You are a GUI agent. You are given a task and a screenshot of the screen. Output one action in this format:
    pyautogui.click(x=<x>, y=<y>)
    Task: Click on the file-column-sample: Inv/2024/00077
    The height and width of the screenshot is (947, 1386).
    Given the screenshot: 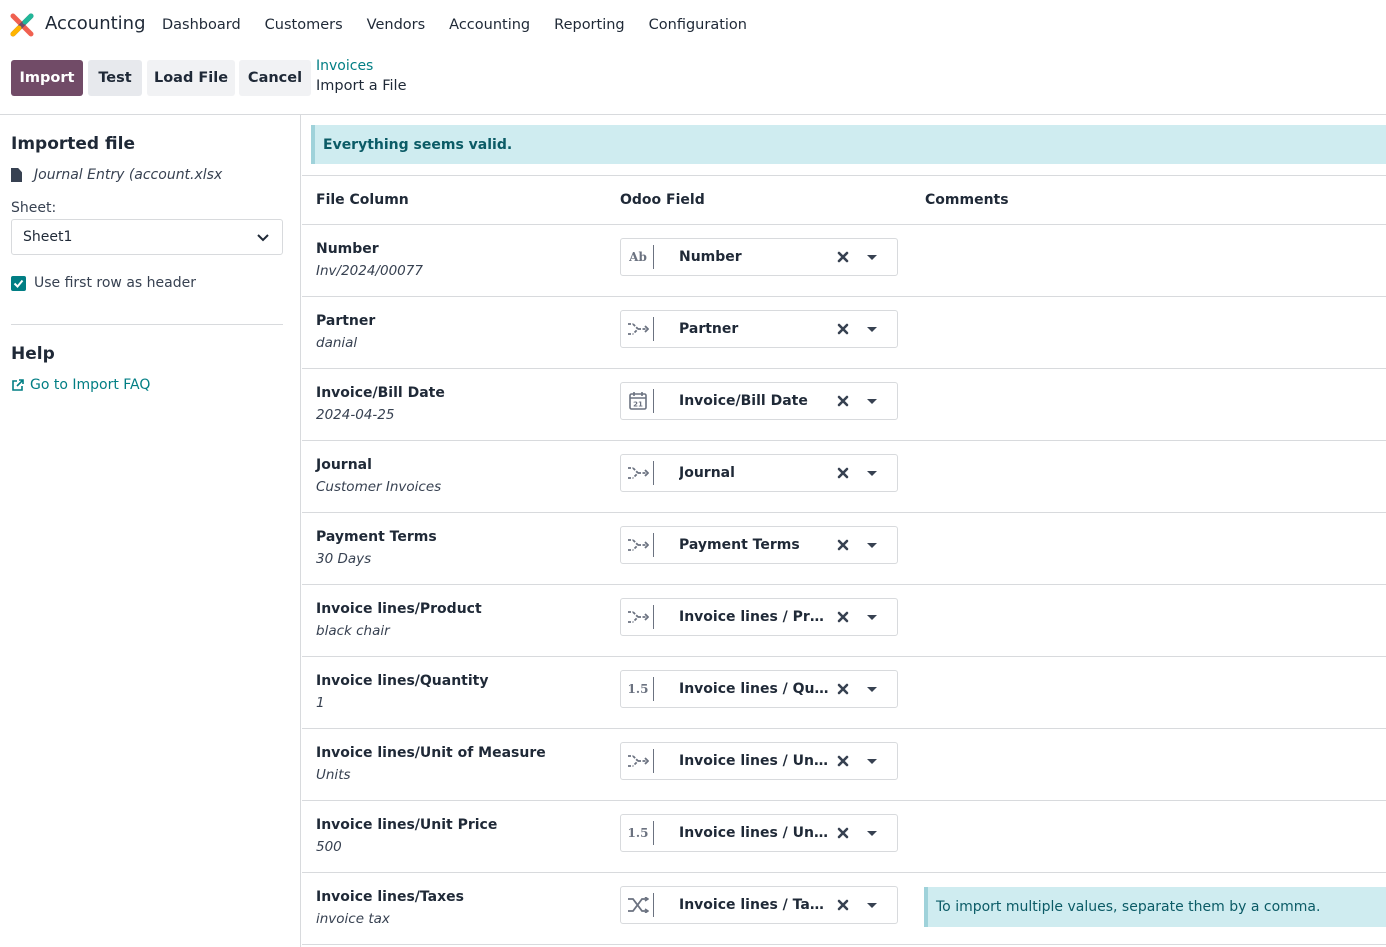 What is the action you would take?
    pyautogui.click(x=369, y=271)
    